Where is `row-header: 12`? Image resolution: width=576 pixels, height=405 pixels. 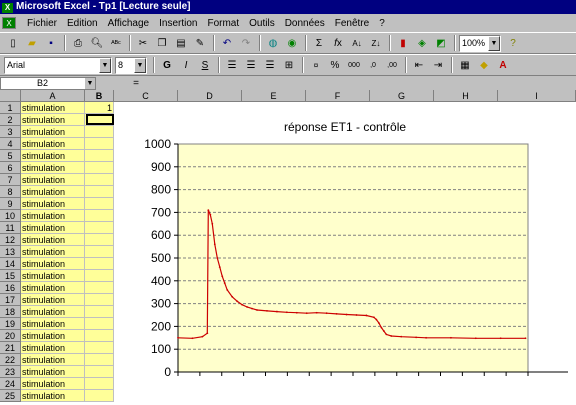 row-header: 12 is located at coordinates (10, 240).